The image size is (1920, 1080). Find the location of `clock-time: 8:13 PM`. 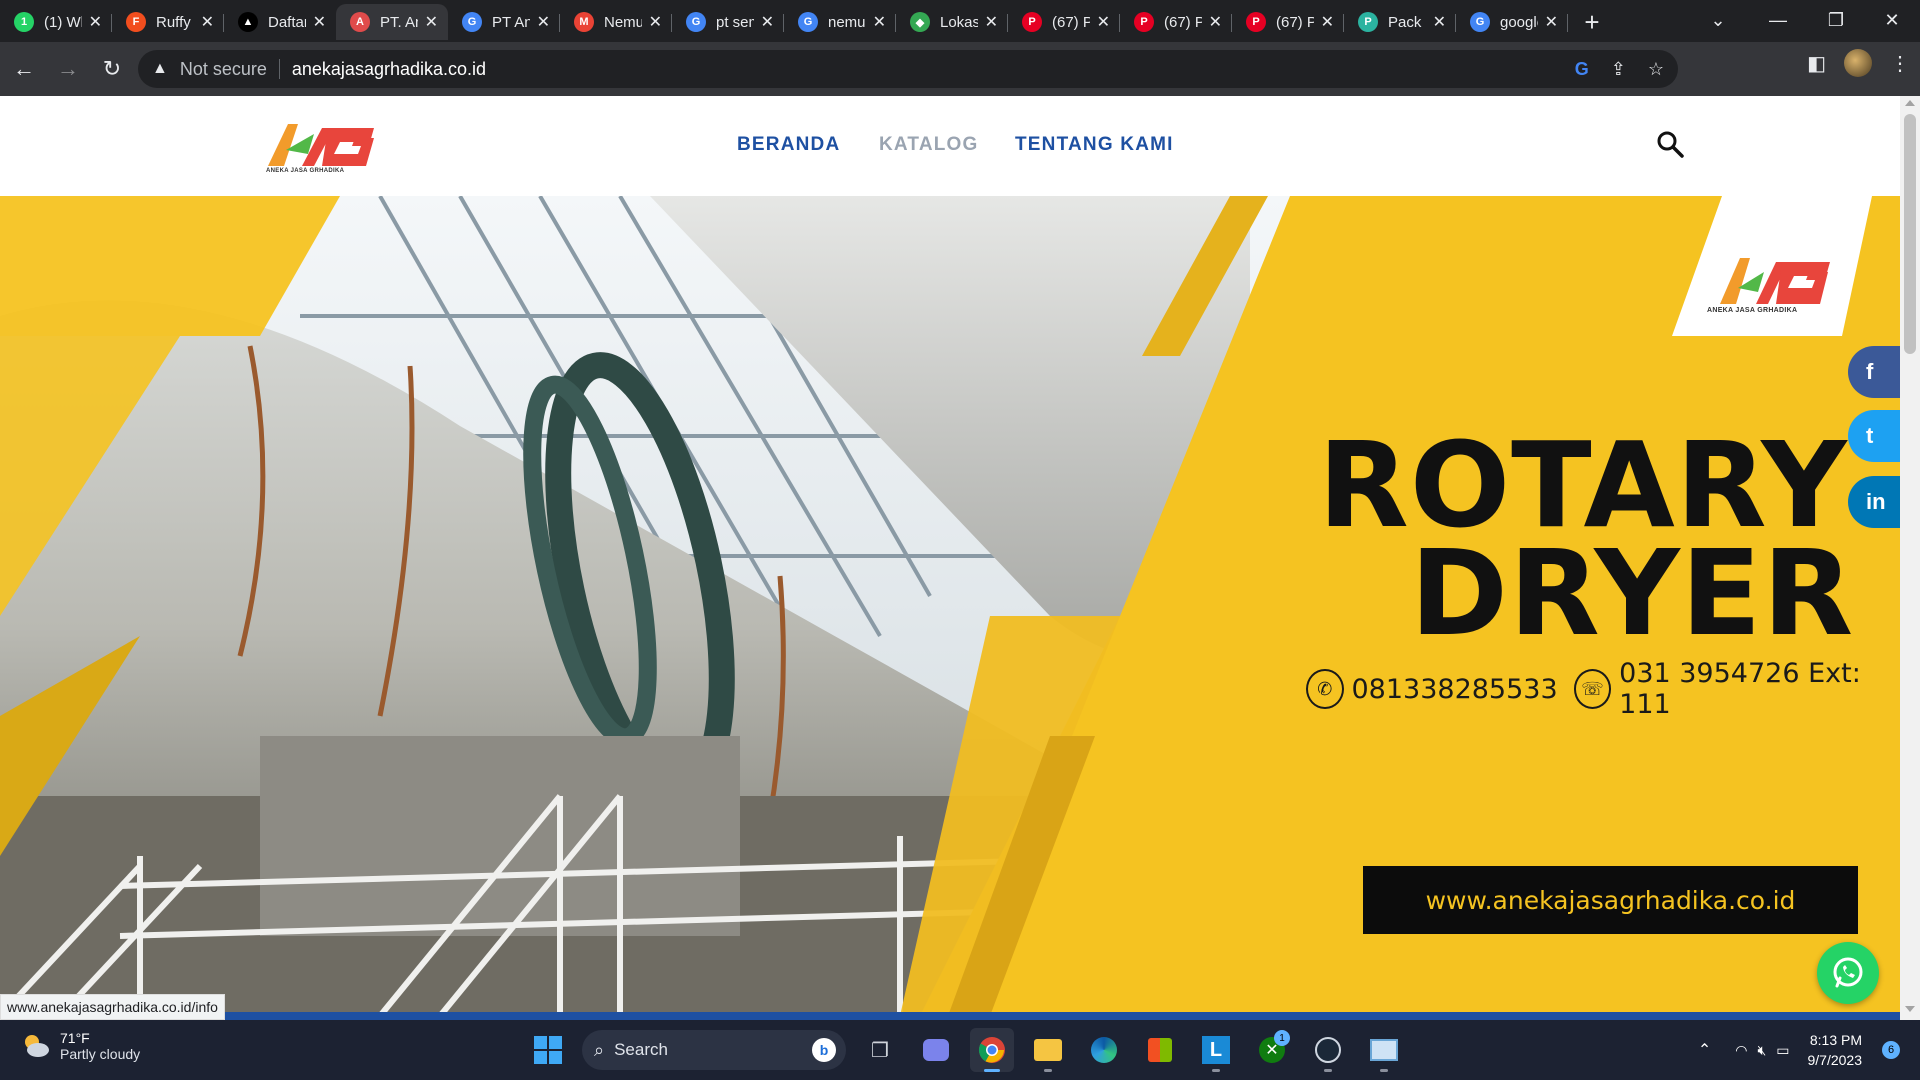

clock-time: 8:13 PM is located at coordinates (1835, 1040).